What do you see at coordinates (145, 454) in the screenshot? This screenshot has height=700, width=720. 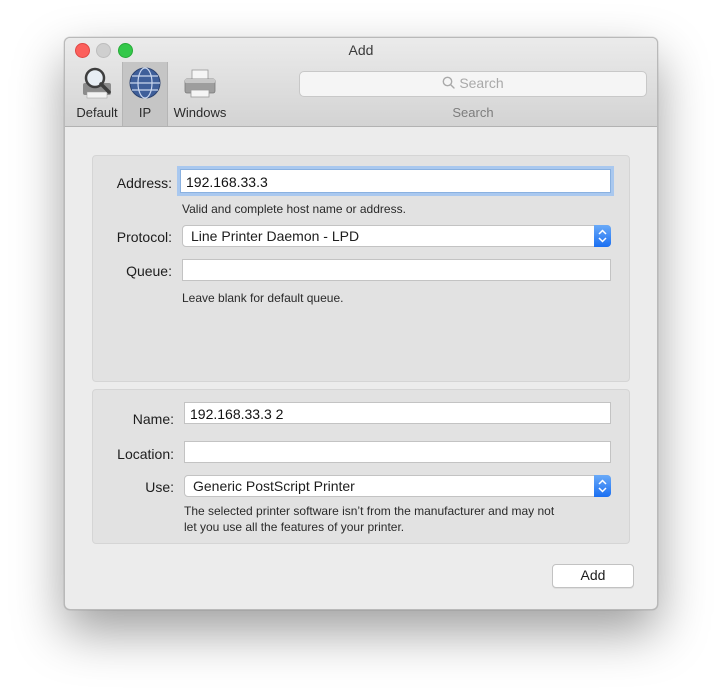 I see `location-label: Location:` at bounding box center [145, 454].